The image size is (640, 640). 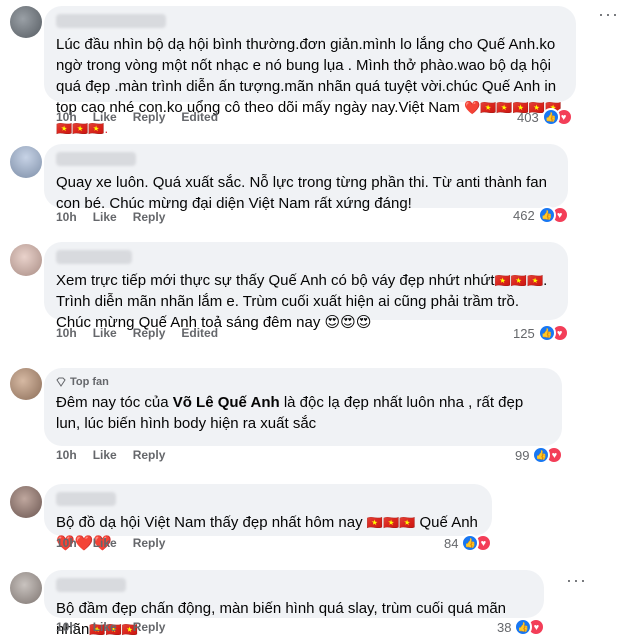 I want to click on reaction-count: 462, so click(x=524, y=215).